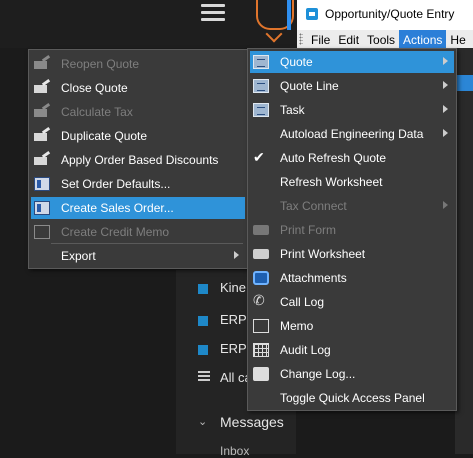 The image size is (473, 458). What do you see at coordinates (115, 232) in the screenshot?
I see `menu-item-label: Create Credit Memo` at bounding box center [115, 232].